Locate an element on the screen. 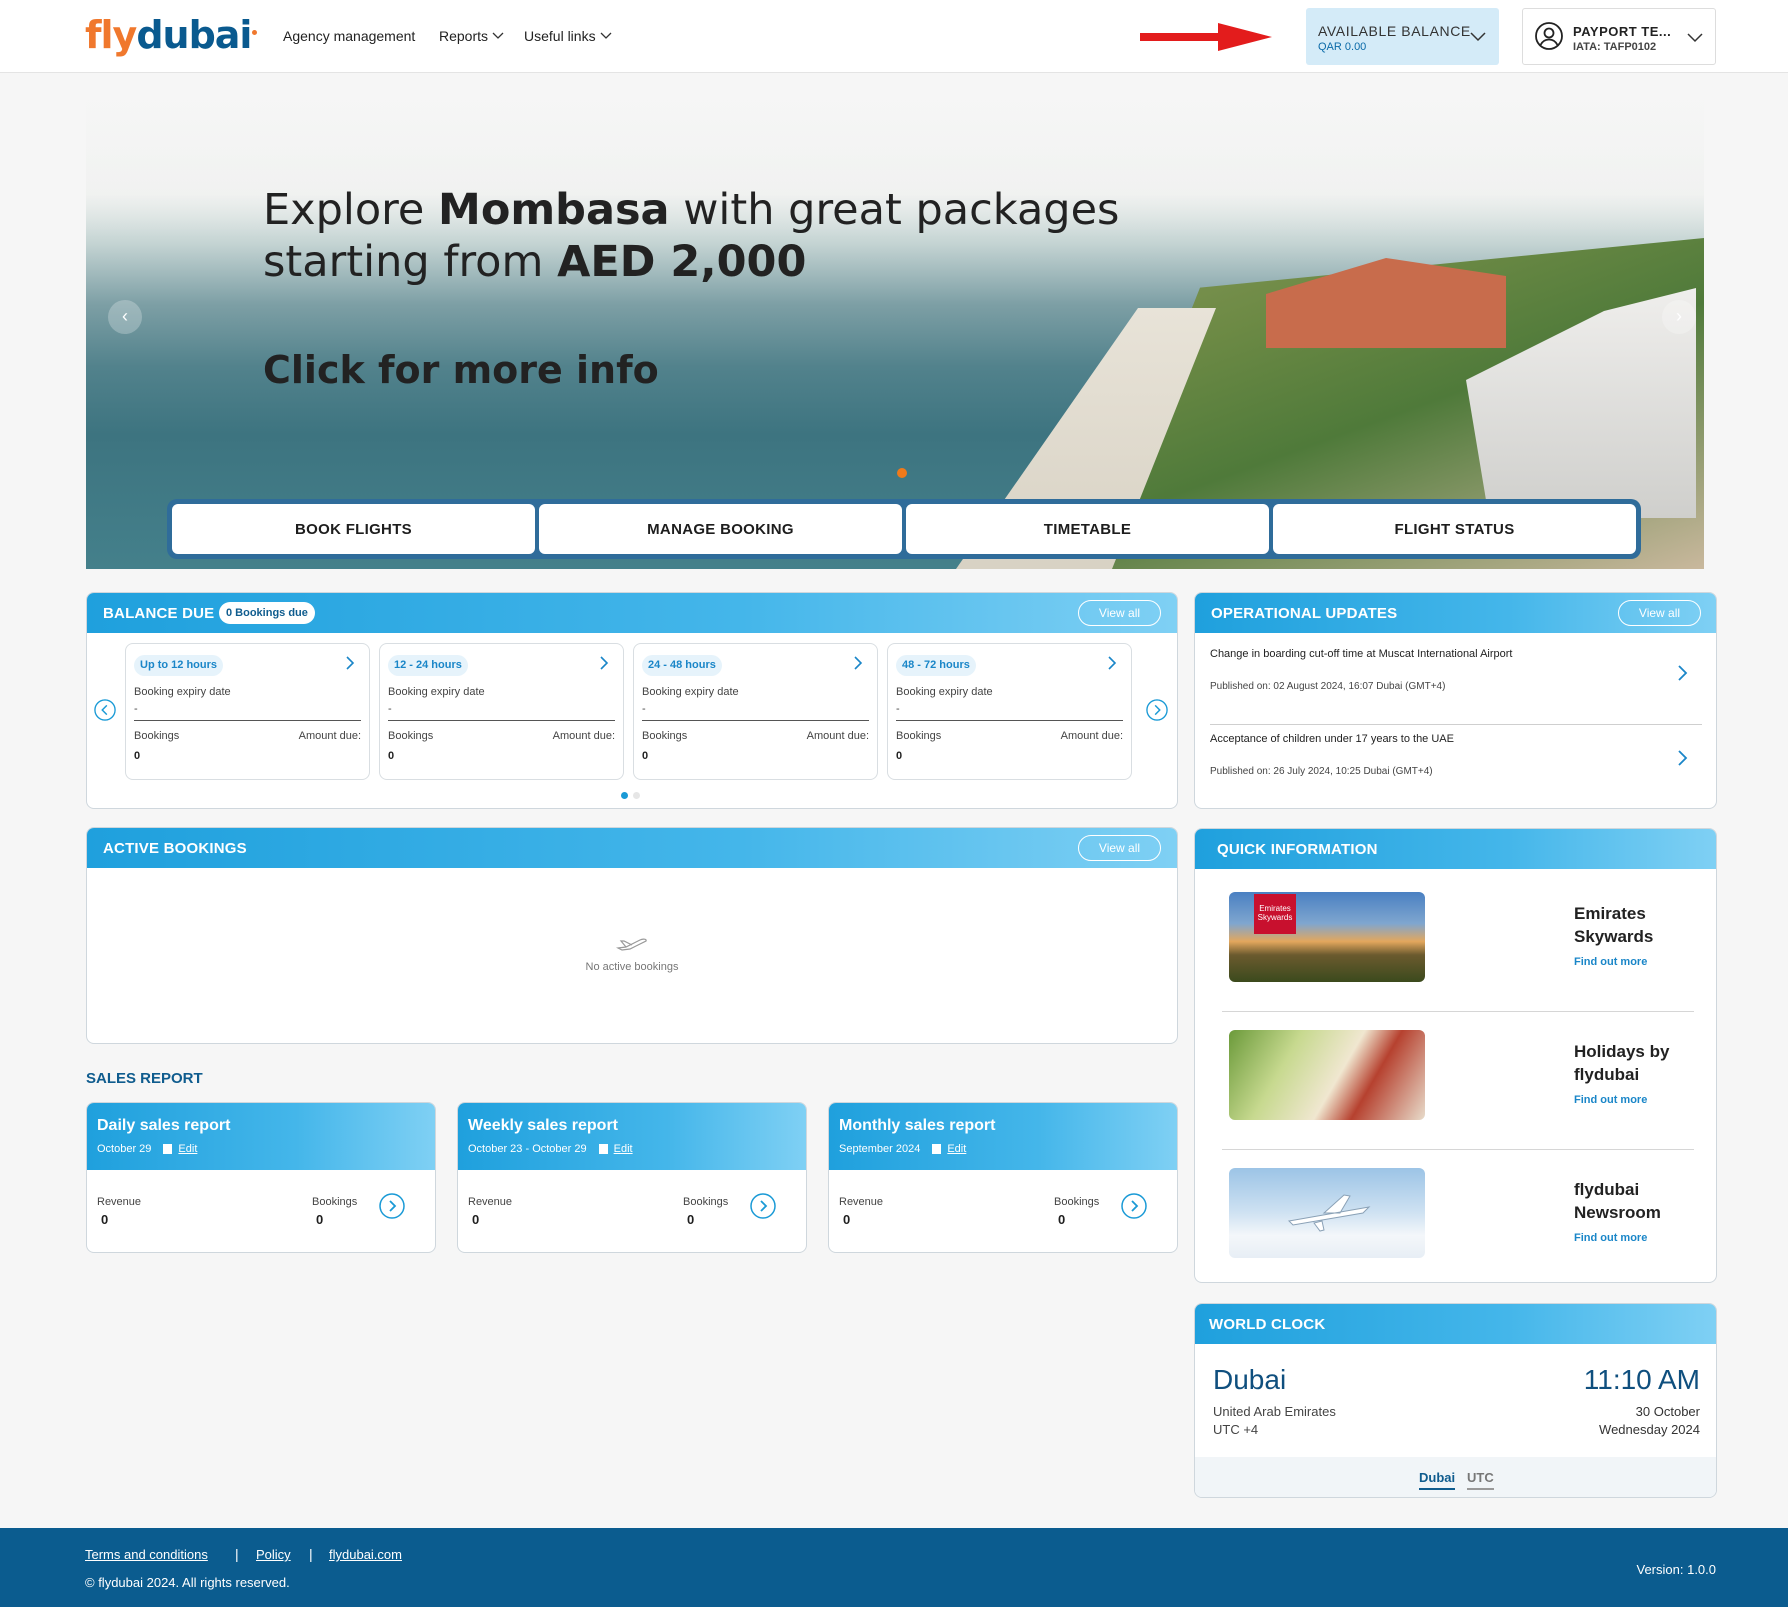 The image size is (1788, 1607). sales-card-title: Daily sales report is located at coordinates (164, 1125).